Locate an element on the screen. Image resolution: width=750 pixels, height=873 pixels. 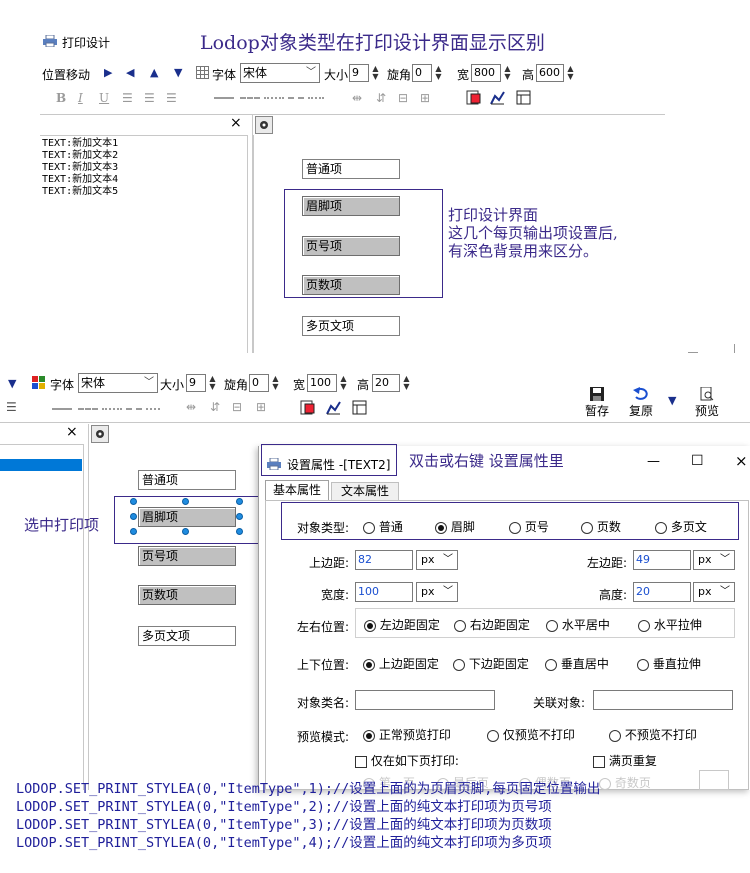
radio-preview-normal: 正常预览打印 is located at coordinates (407, 734).